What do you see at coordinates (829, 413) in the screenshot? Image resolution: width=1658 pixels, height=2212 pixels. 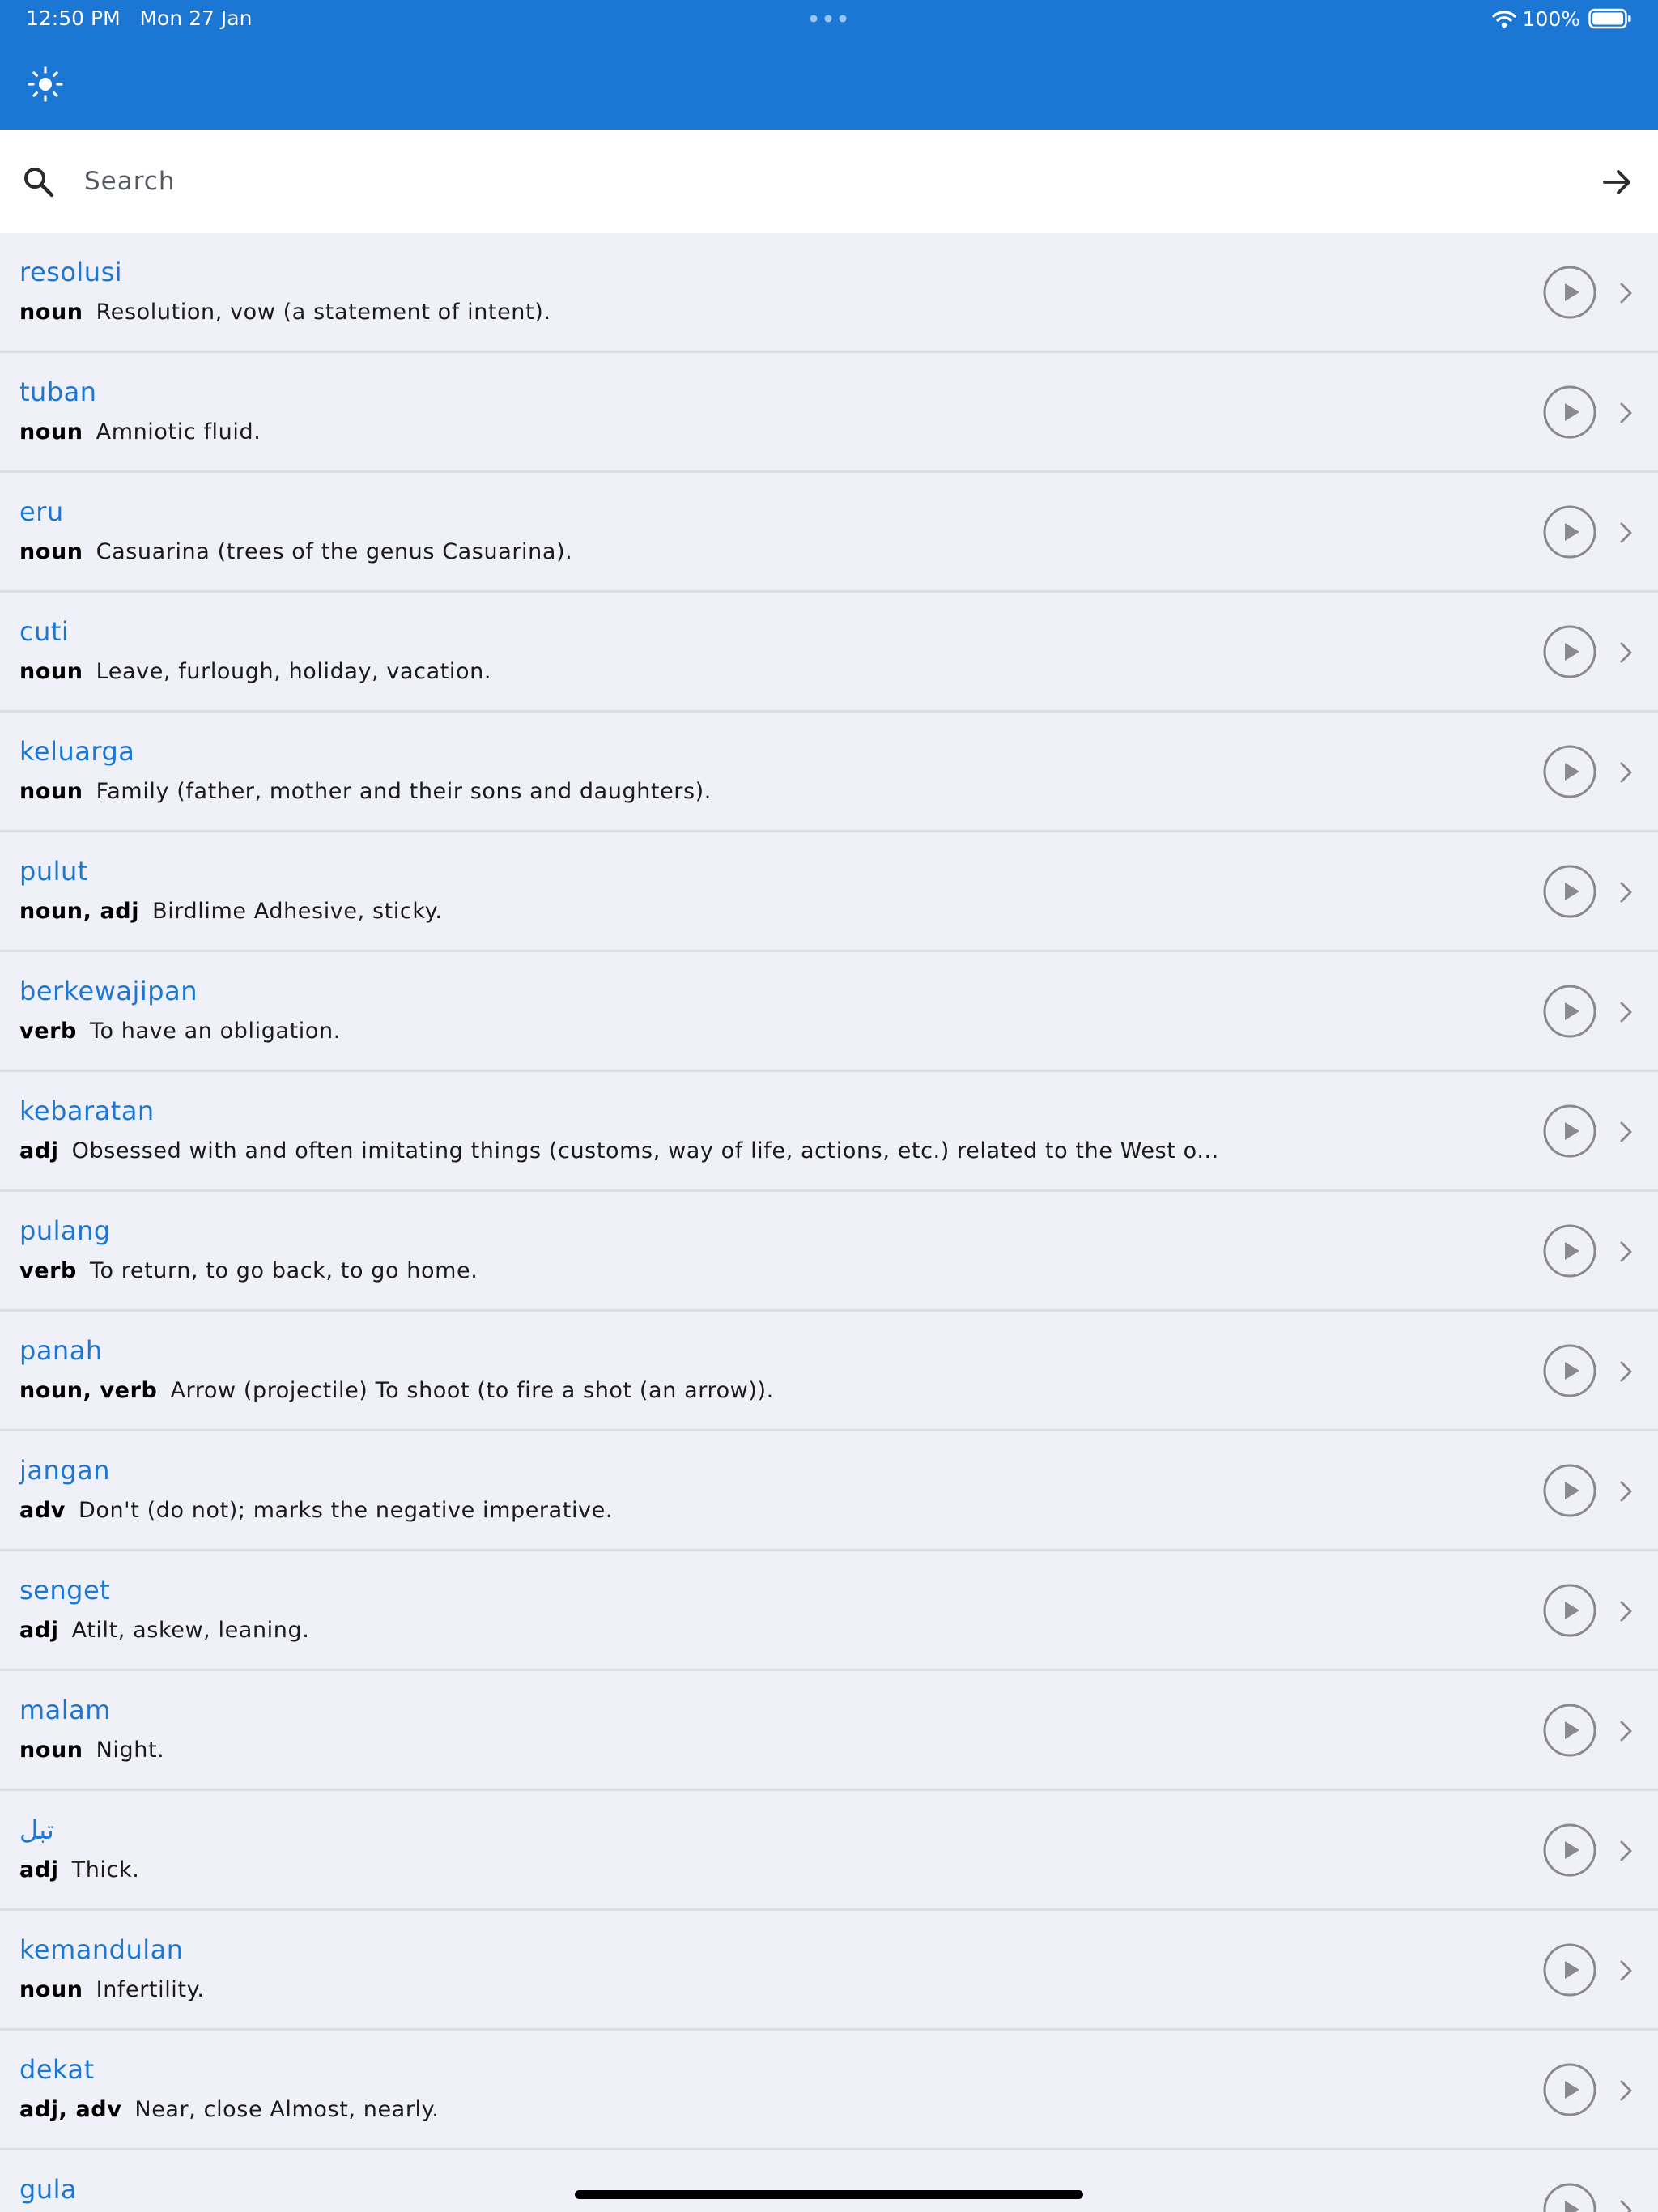 I see `list-item: tuban noun Amniotic fluid.` at bounding box center [829, 413].